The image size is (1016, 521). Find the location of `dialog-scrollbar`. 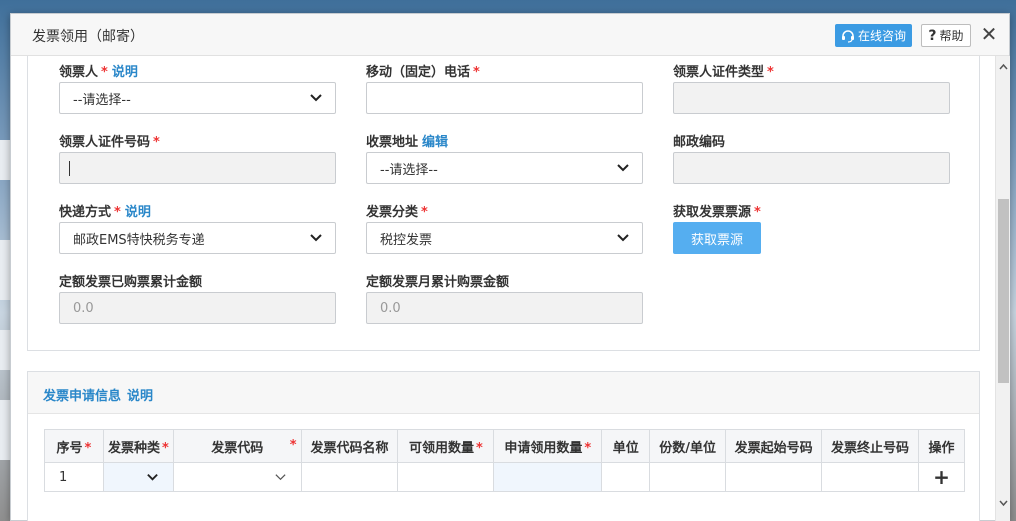

dialog-scrollbar is located at coordinates (1002, 288).